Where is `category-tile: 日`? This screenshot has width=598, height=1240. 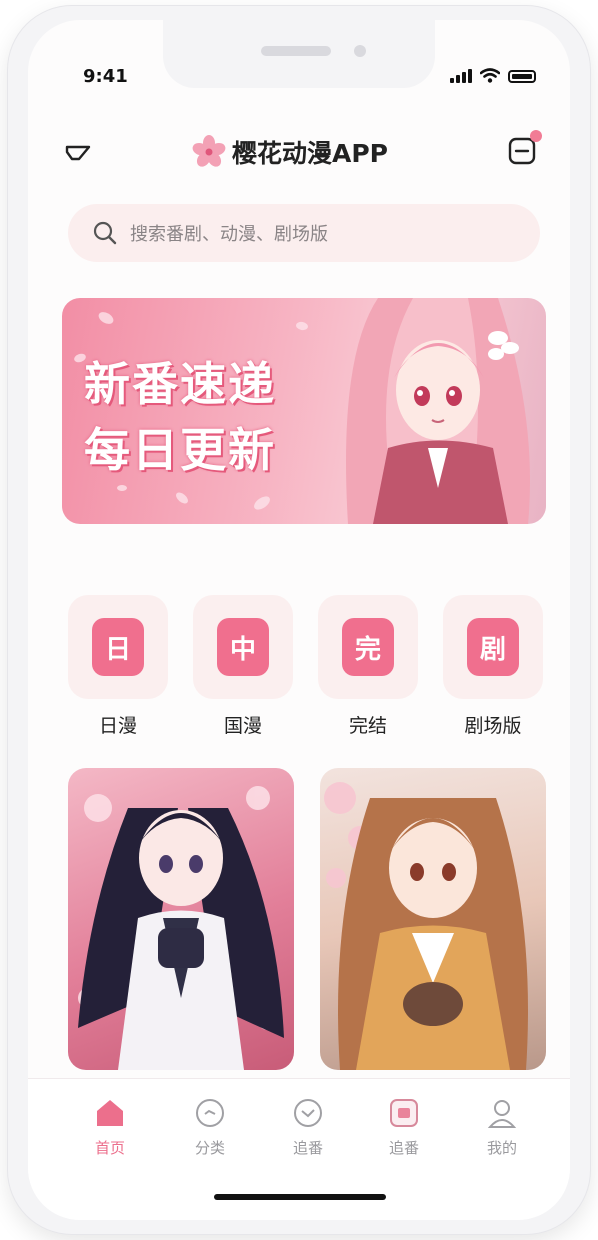
category-tile: 日 is located at coordinates (118, 647).